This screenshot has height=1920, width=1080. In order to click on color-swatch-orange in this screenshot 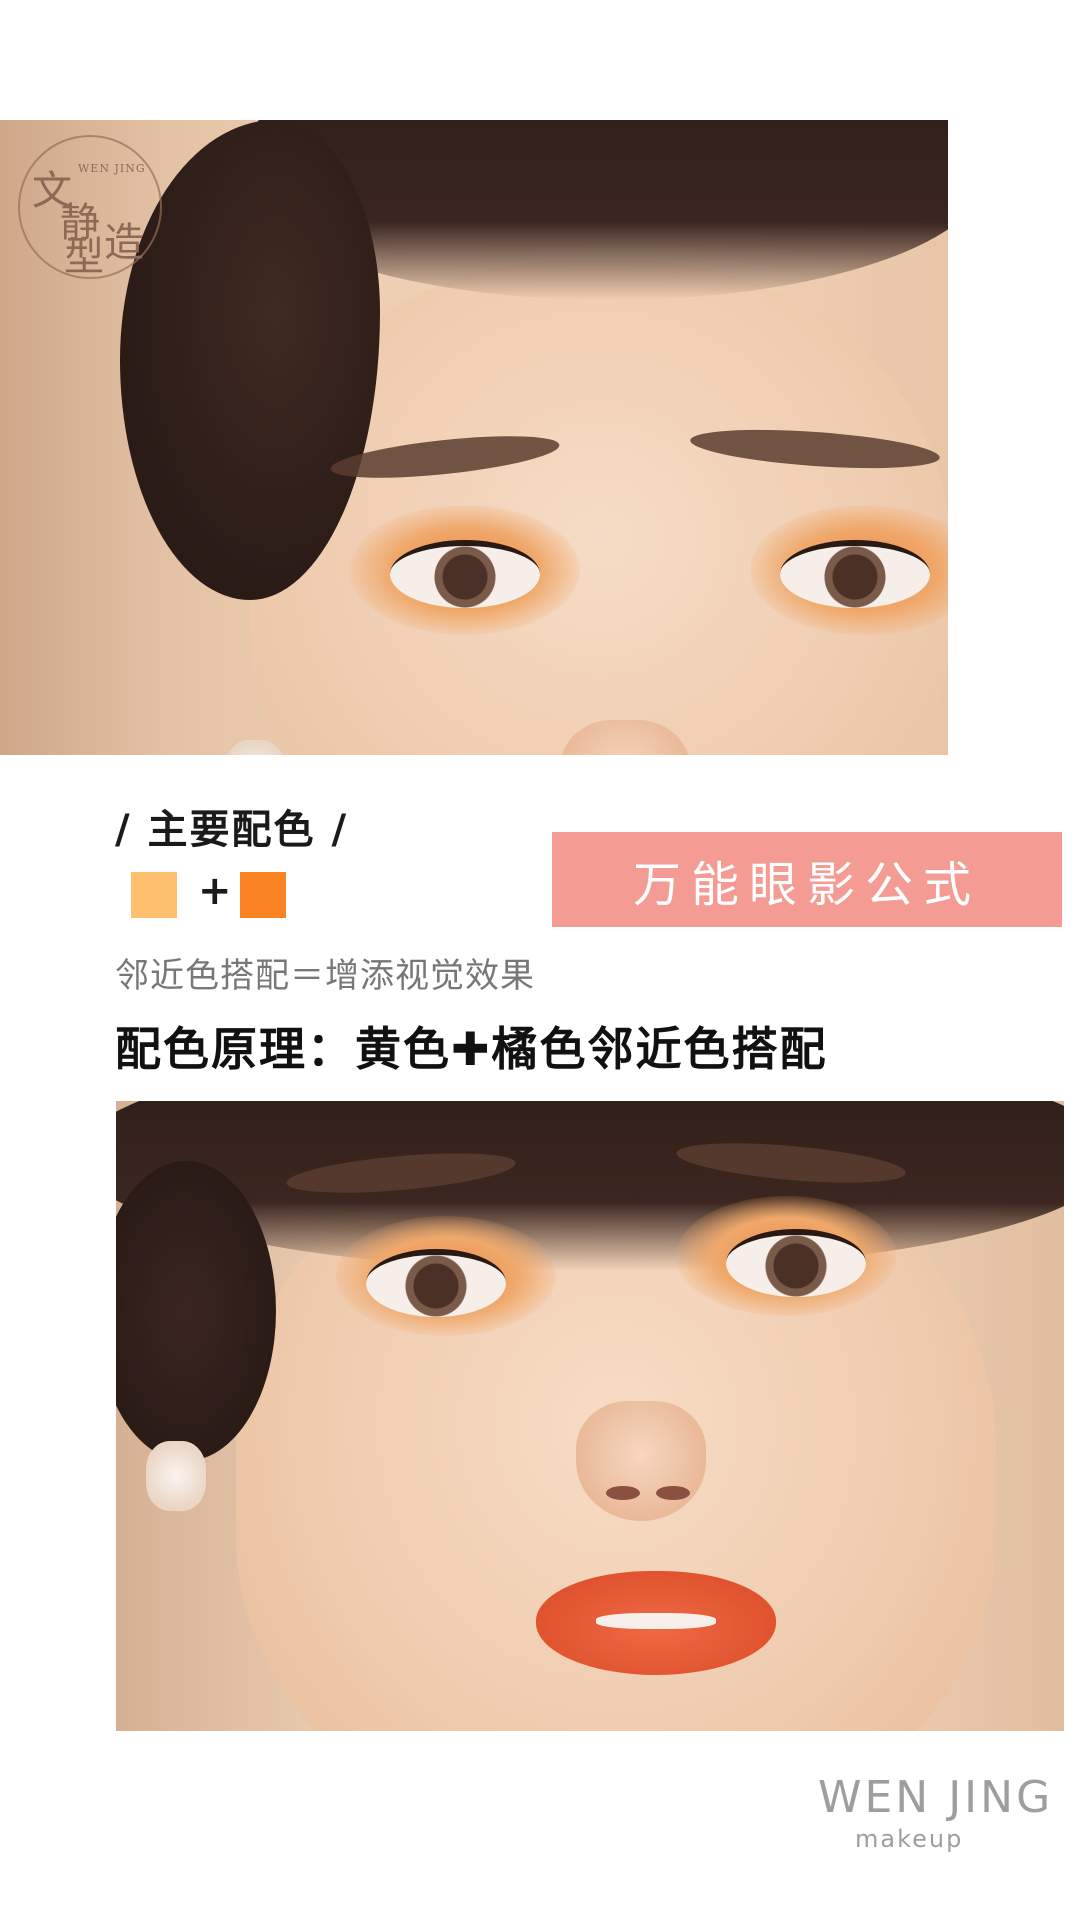, I will do `click(263, 895)`.